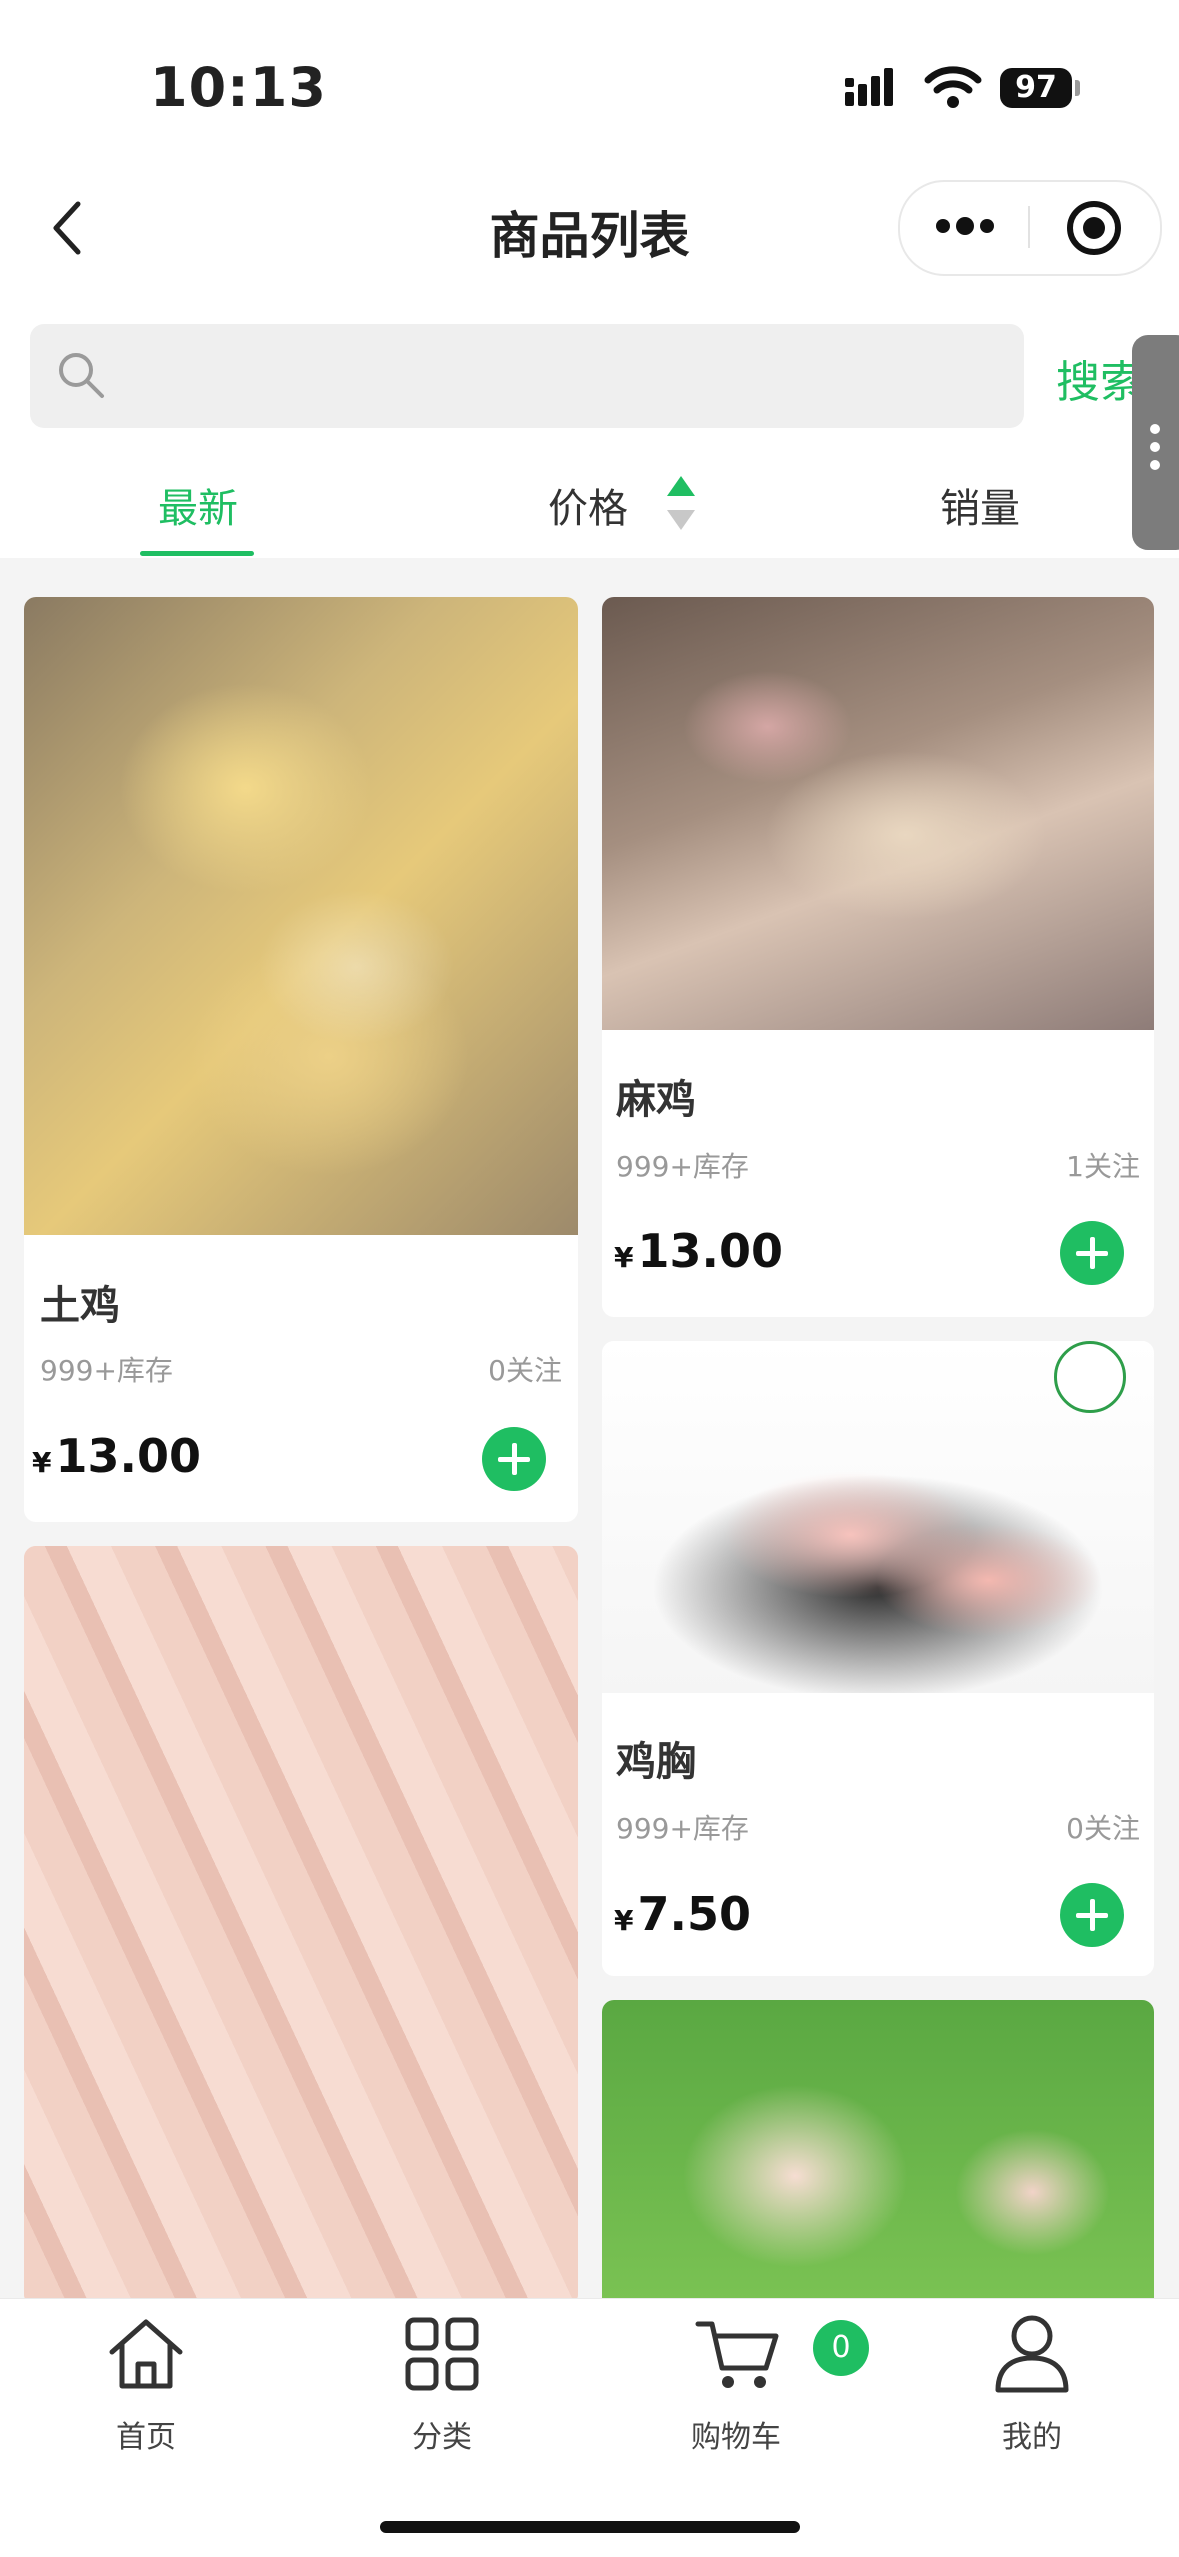 The height and width of the screenshot is (2557, 1179). What do you see at coordinates (1103, 1166) in the screenshot?
I see `product-follows: 1关注` at bounding box center [1103, 1166].